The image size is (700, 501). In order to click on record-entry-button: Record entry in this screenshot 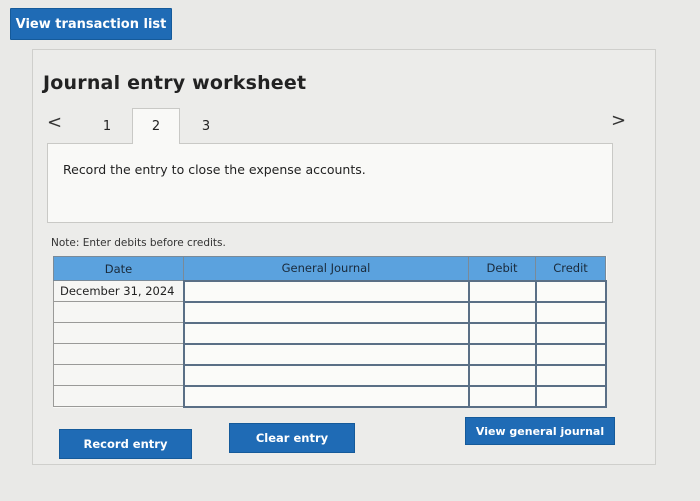, I will do `click(125, 444)`.